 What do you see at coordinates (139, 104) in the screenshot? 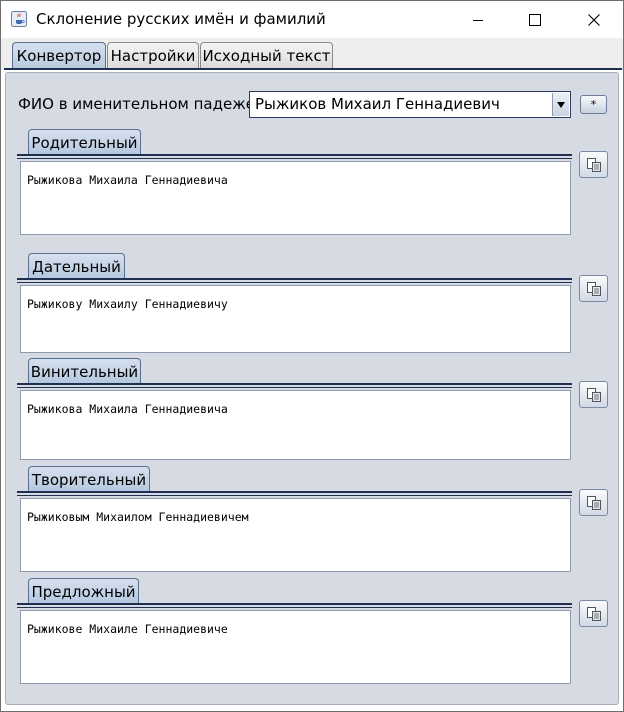
I see `fio-label: ФИО в именительном падеже:` at bounding box center [139, 104].